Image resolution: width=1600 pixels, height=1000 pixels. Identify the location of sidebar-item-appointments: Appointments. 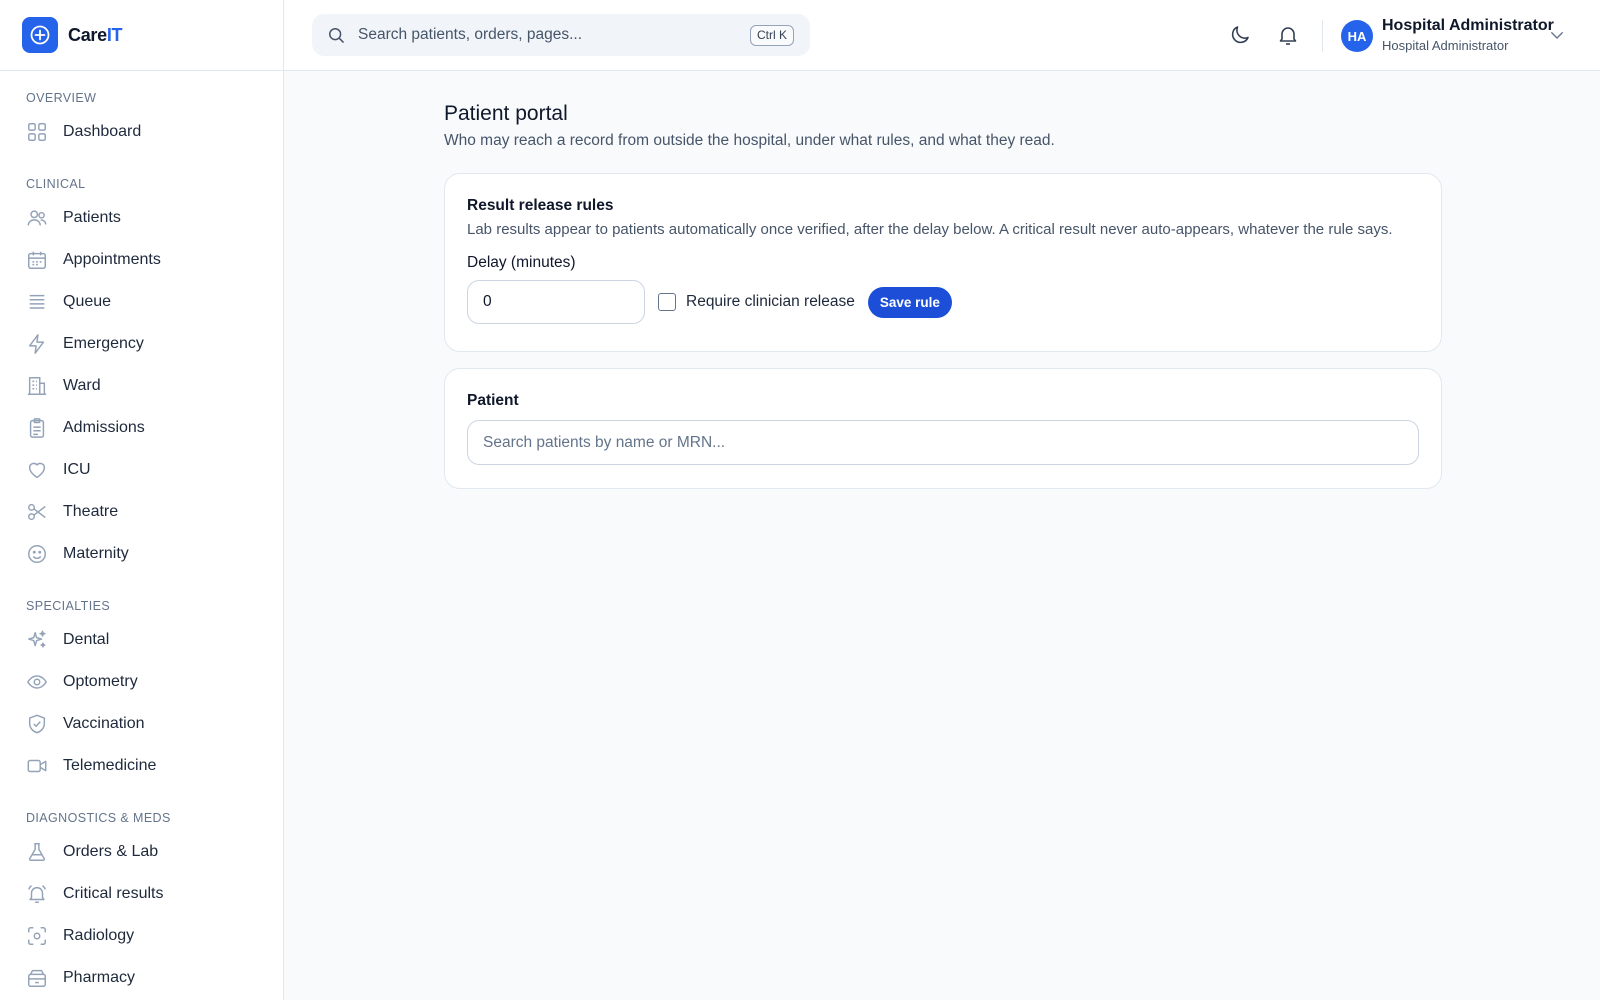
(141, 260).